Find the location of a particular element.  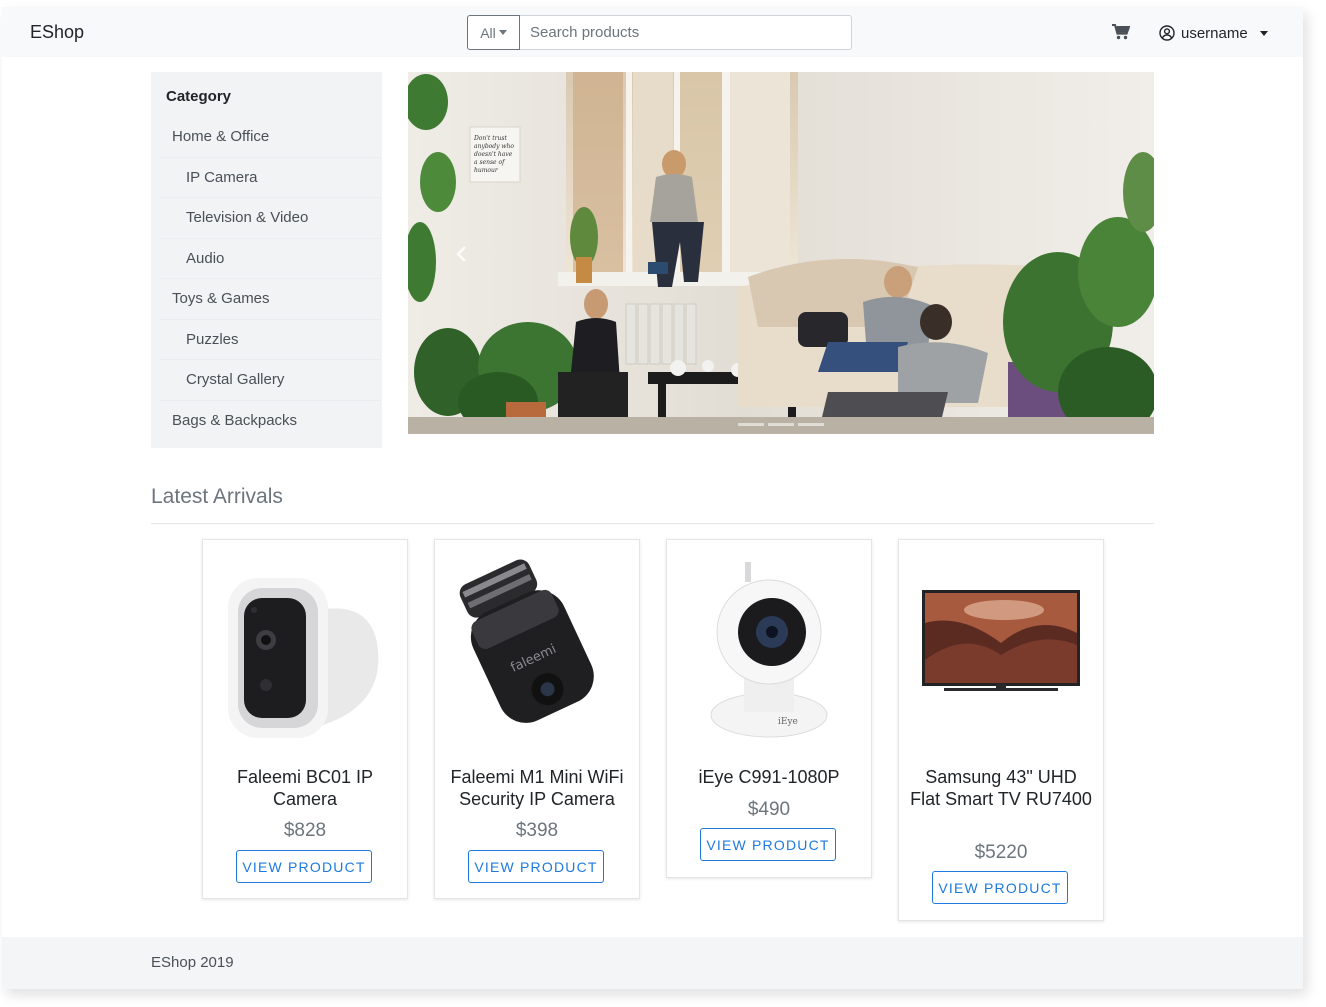

category-item-puzzles: Puzzles is located at coordinates (270, 340).